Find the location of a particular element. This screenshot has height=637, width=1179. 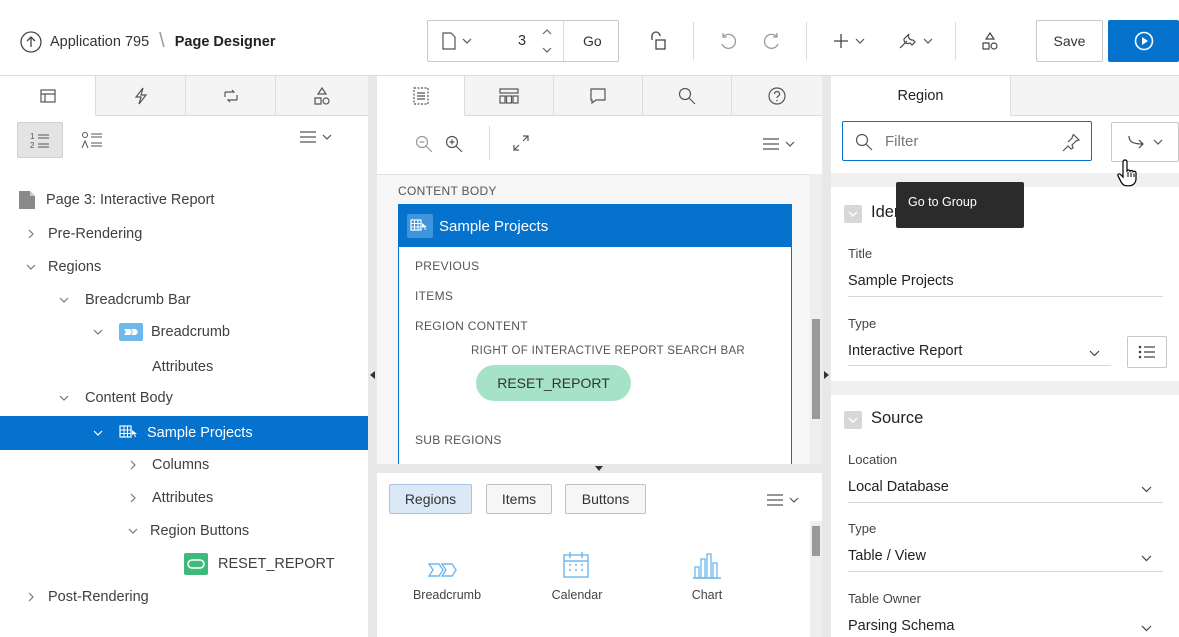

tree-node-breadcrumb: Breadcrumb is located at coordinates (184, 332).